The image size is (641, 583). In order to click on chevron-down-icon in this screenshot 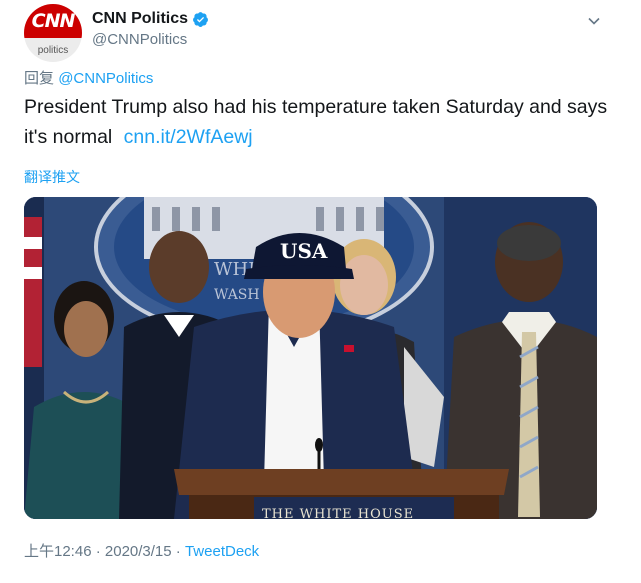, I will do `click(594, 21)`.